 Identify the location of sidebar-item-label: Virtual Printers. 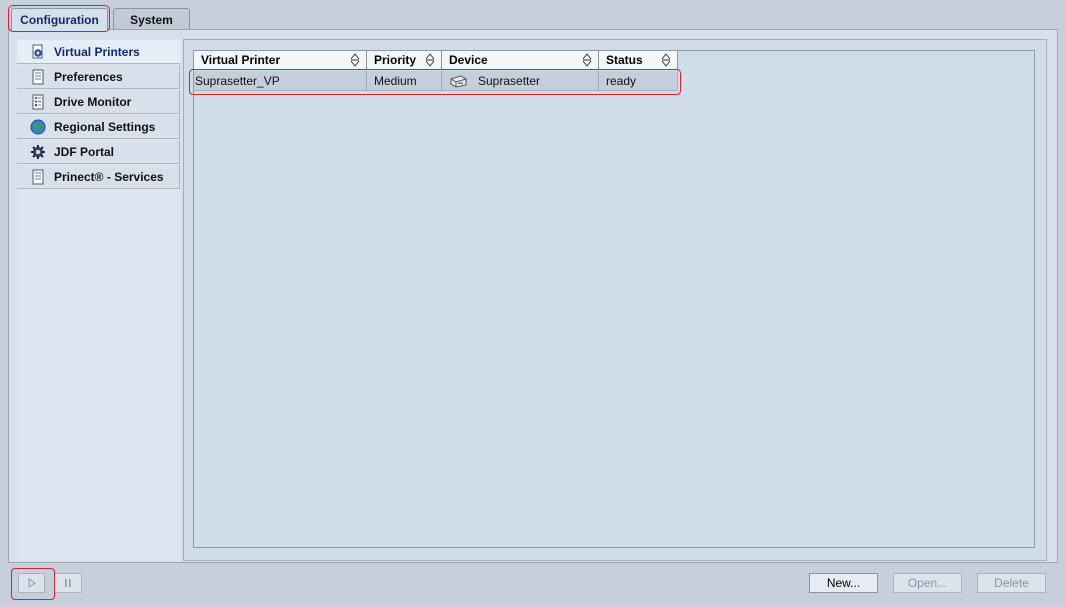
(97, 51).